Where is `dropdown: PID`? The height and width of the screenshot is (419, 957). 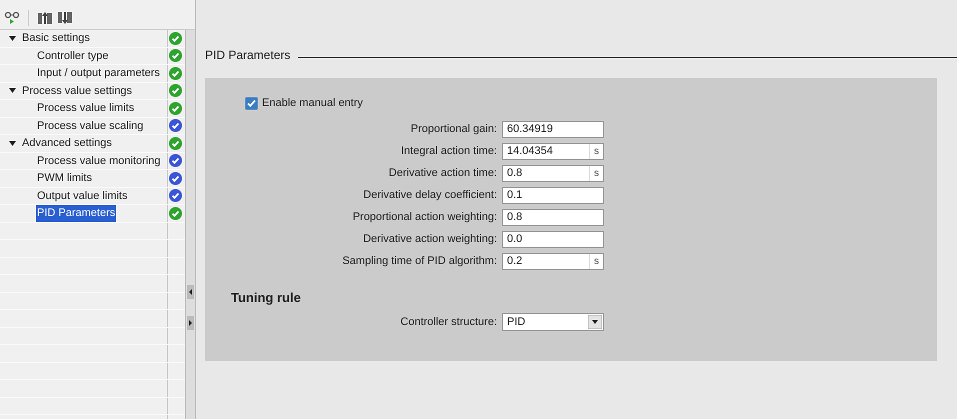
dropdown: PID is located at coordinates (553, 322).